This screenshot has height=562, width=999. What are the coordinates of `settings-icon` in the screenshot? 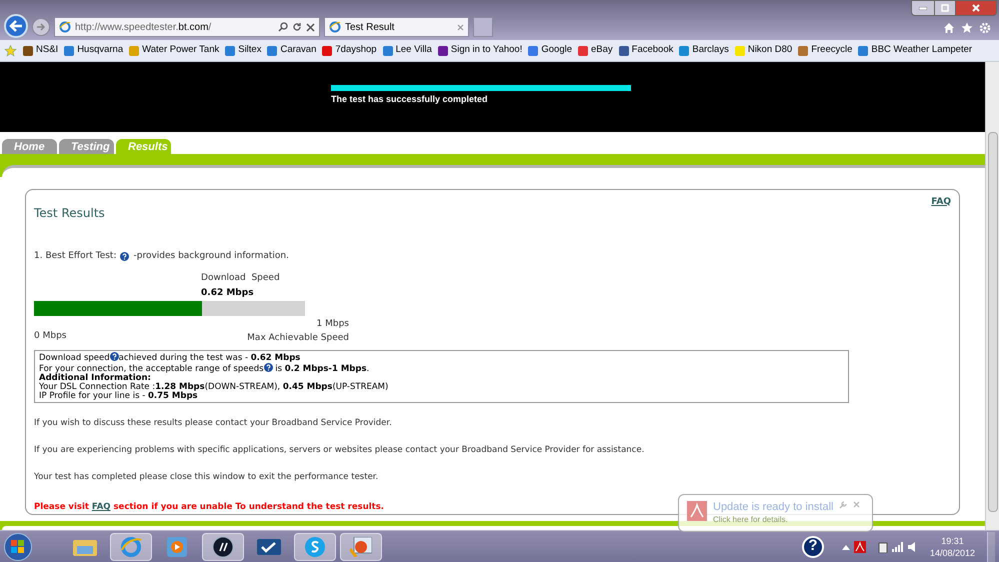 It's located at (985, 28).